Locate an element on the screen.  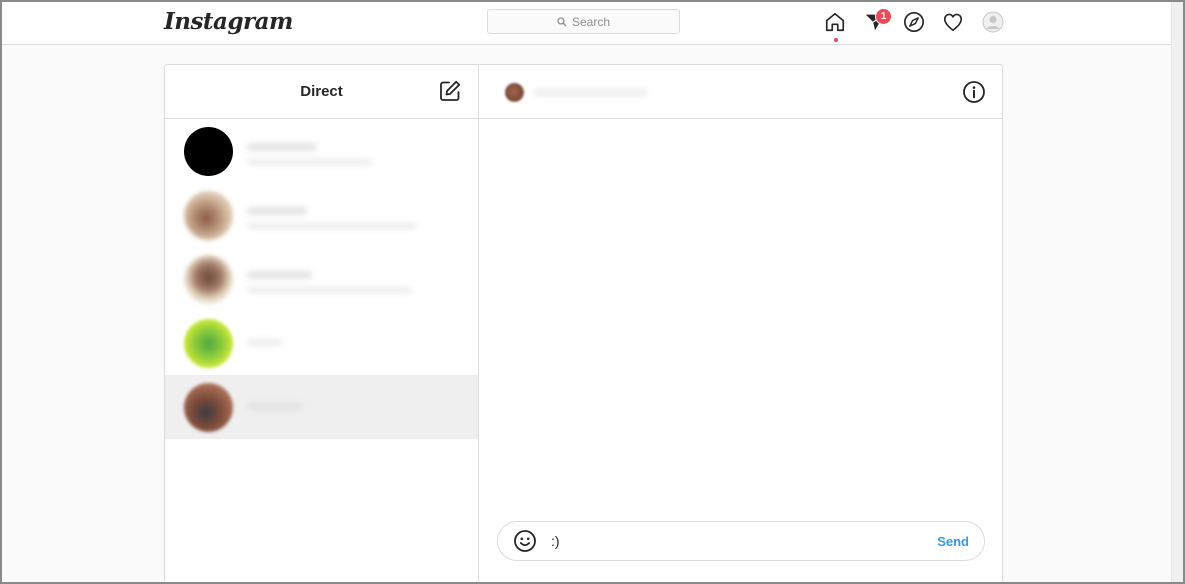
explore-icon is located at coordinates (914, 22).